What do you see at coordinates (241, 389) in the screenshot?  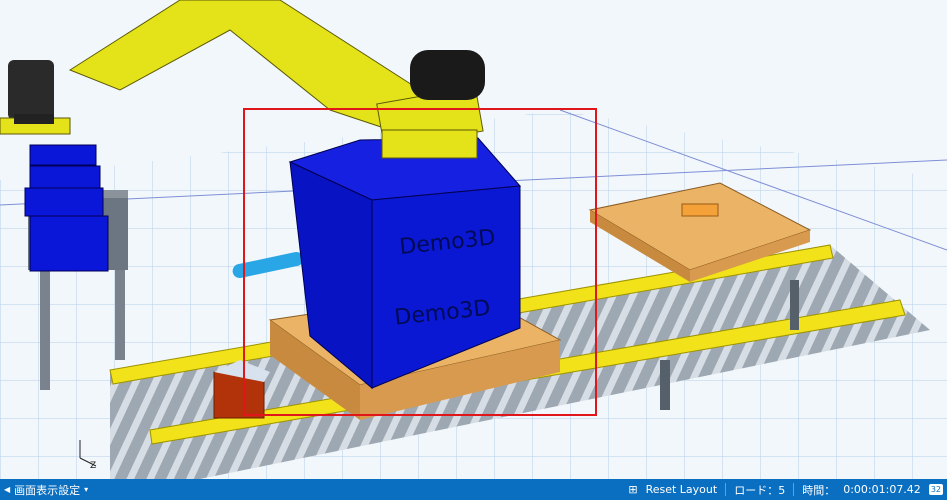 I see `sensor-box` at bounding box center [241, 389].